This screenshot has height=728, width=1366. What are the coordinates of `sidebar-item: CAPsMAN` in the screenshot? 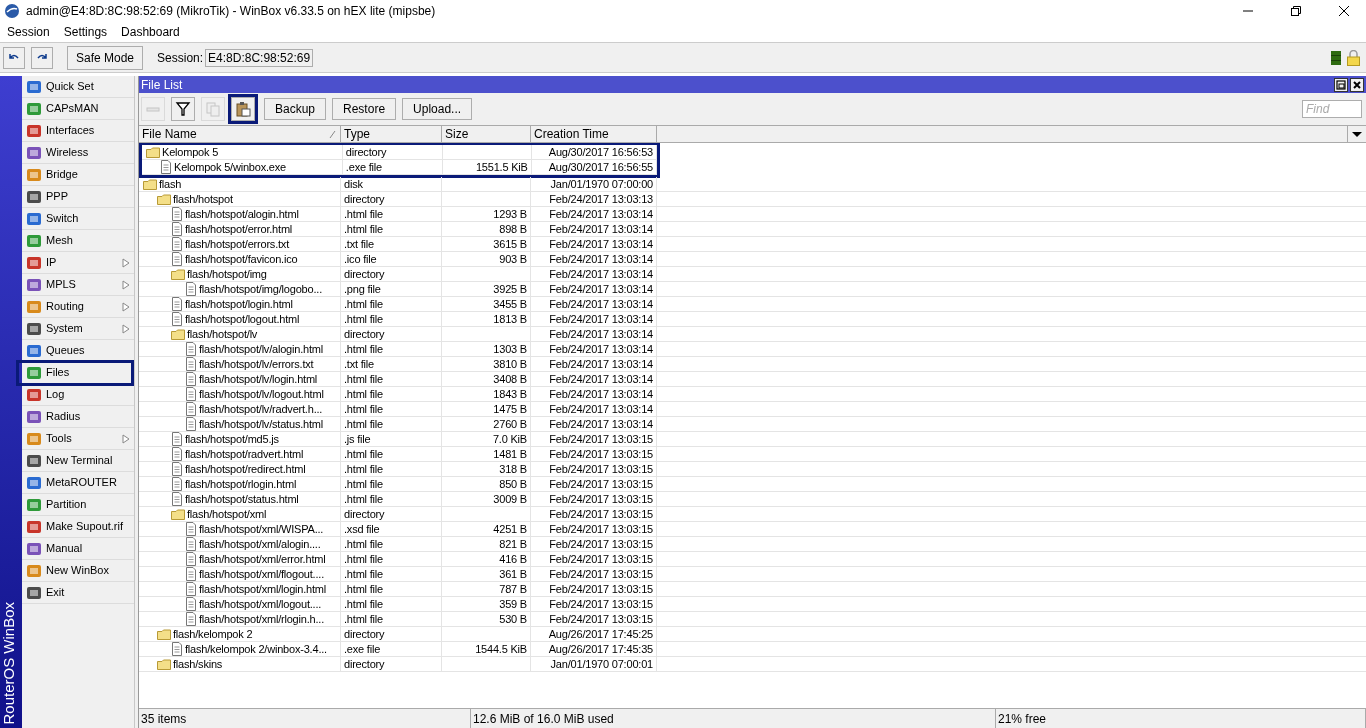 It's located at (78, 109).